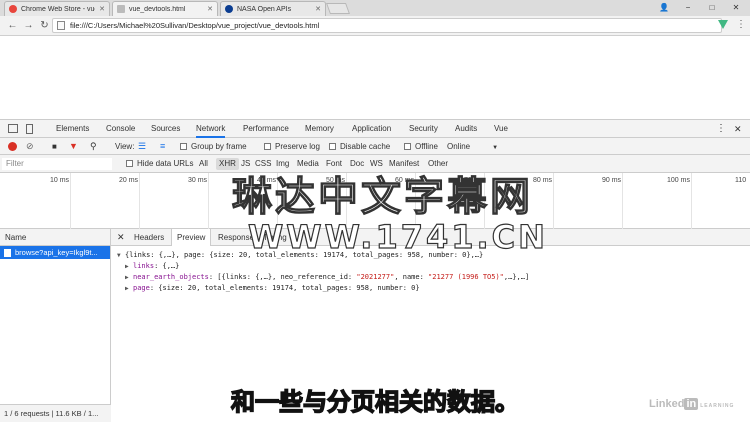 Image resolution: width=750 pixels, height=422 pixels. What do you see at coordinates (171, 277) in the screenshot?
I see `json-key: near_earth_objects` at bounding box center [171, 277].